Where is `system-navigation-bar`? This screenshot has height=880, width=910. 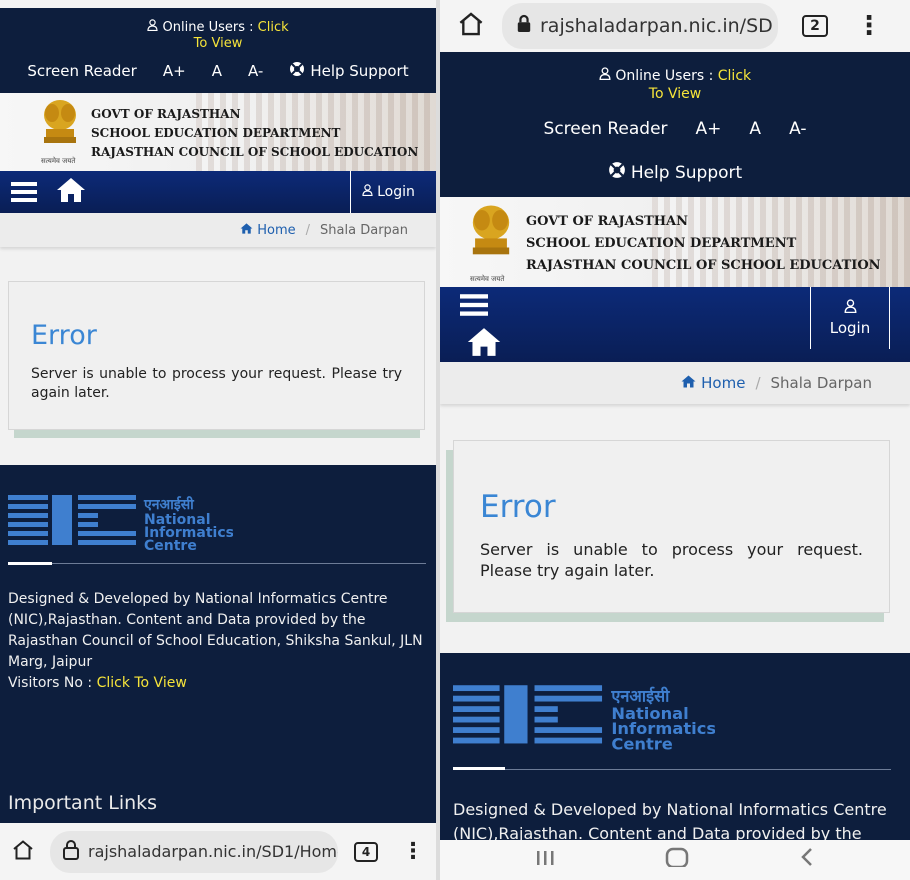 system-navigation-bar is located at coordinates (675, 860).